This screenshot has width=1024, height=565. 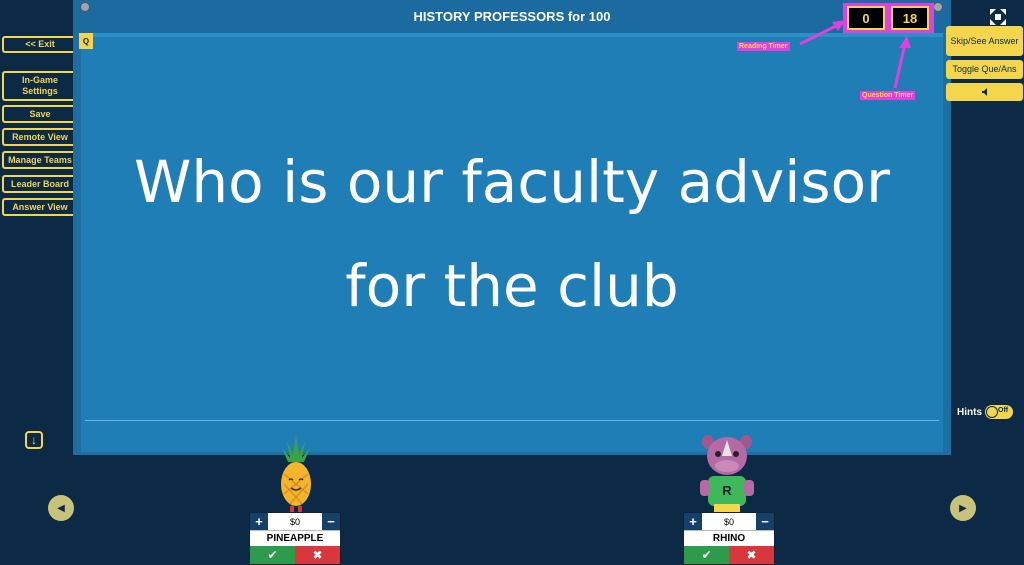 I want to click on manage-teams-button: Manage Teams, so click(x=40, y=160).